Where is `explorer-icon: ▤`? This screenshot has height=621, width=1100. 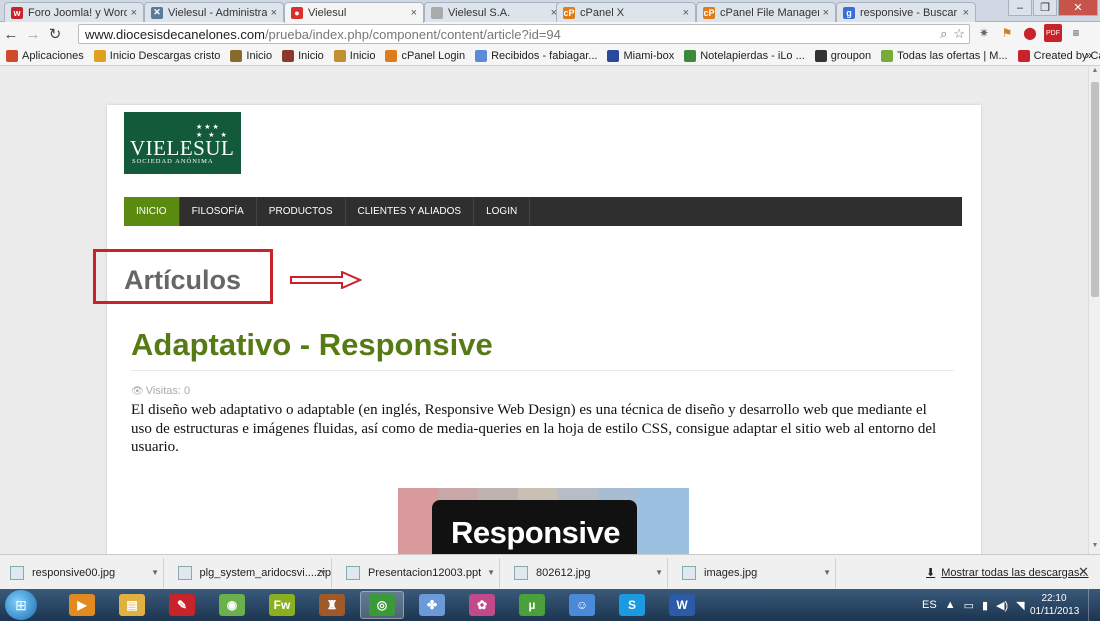
explorer-icon: ▤ is located at coordinates (132, 605).